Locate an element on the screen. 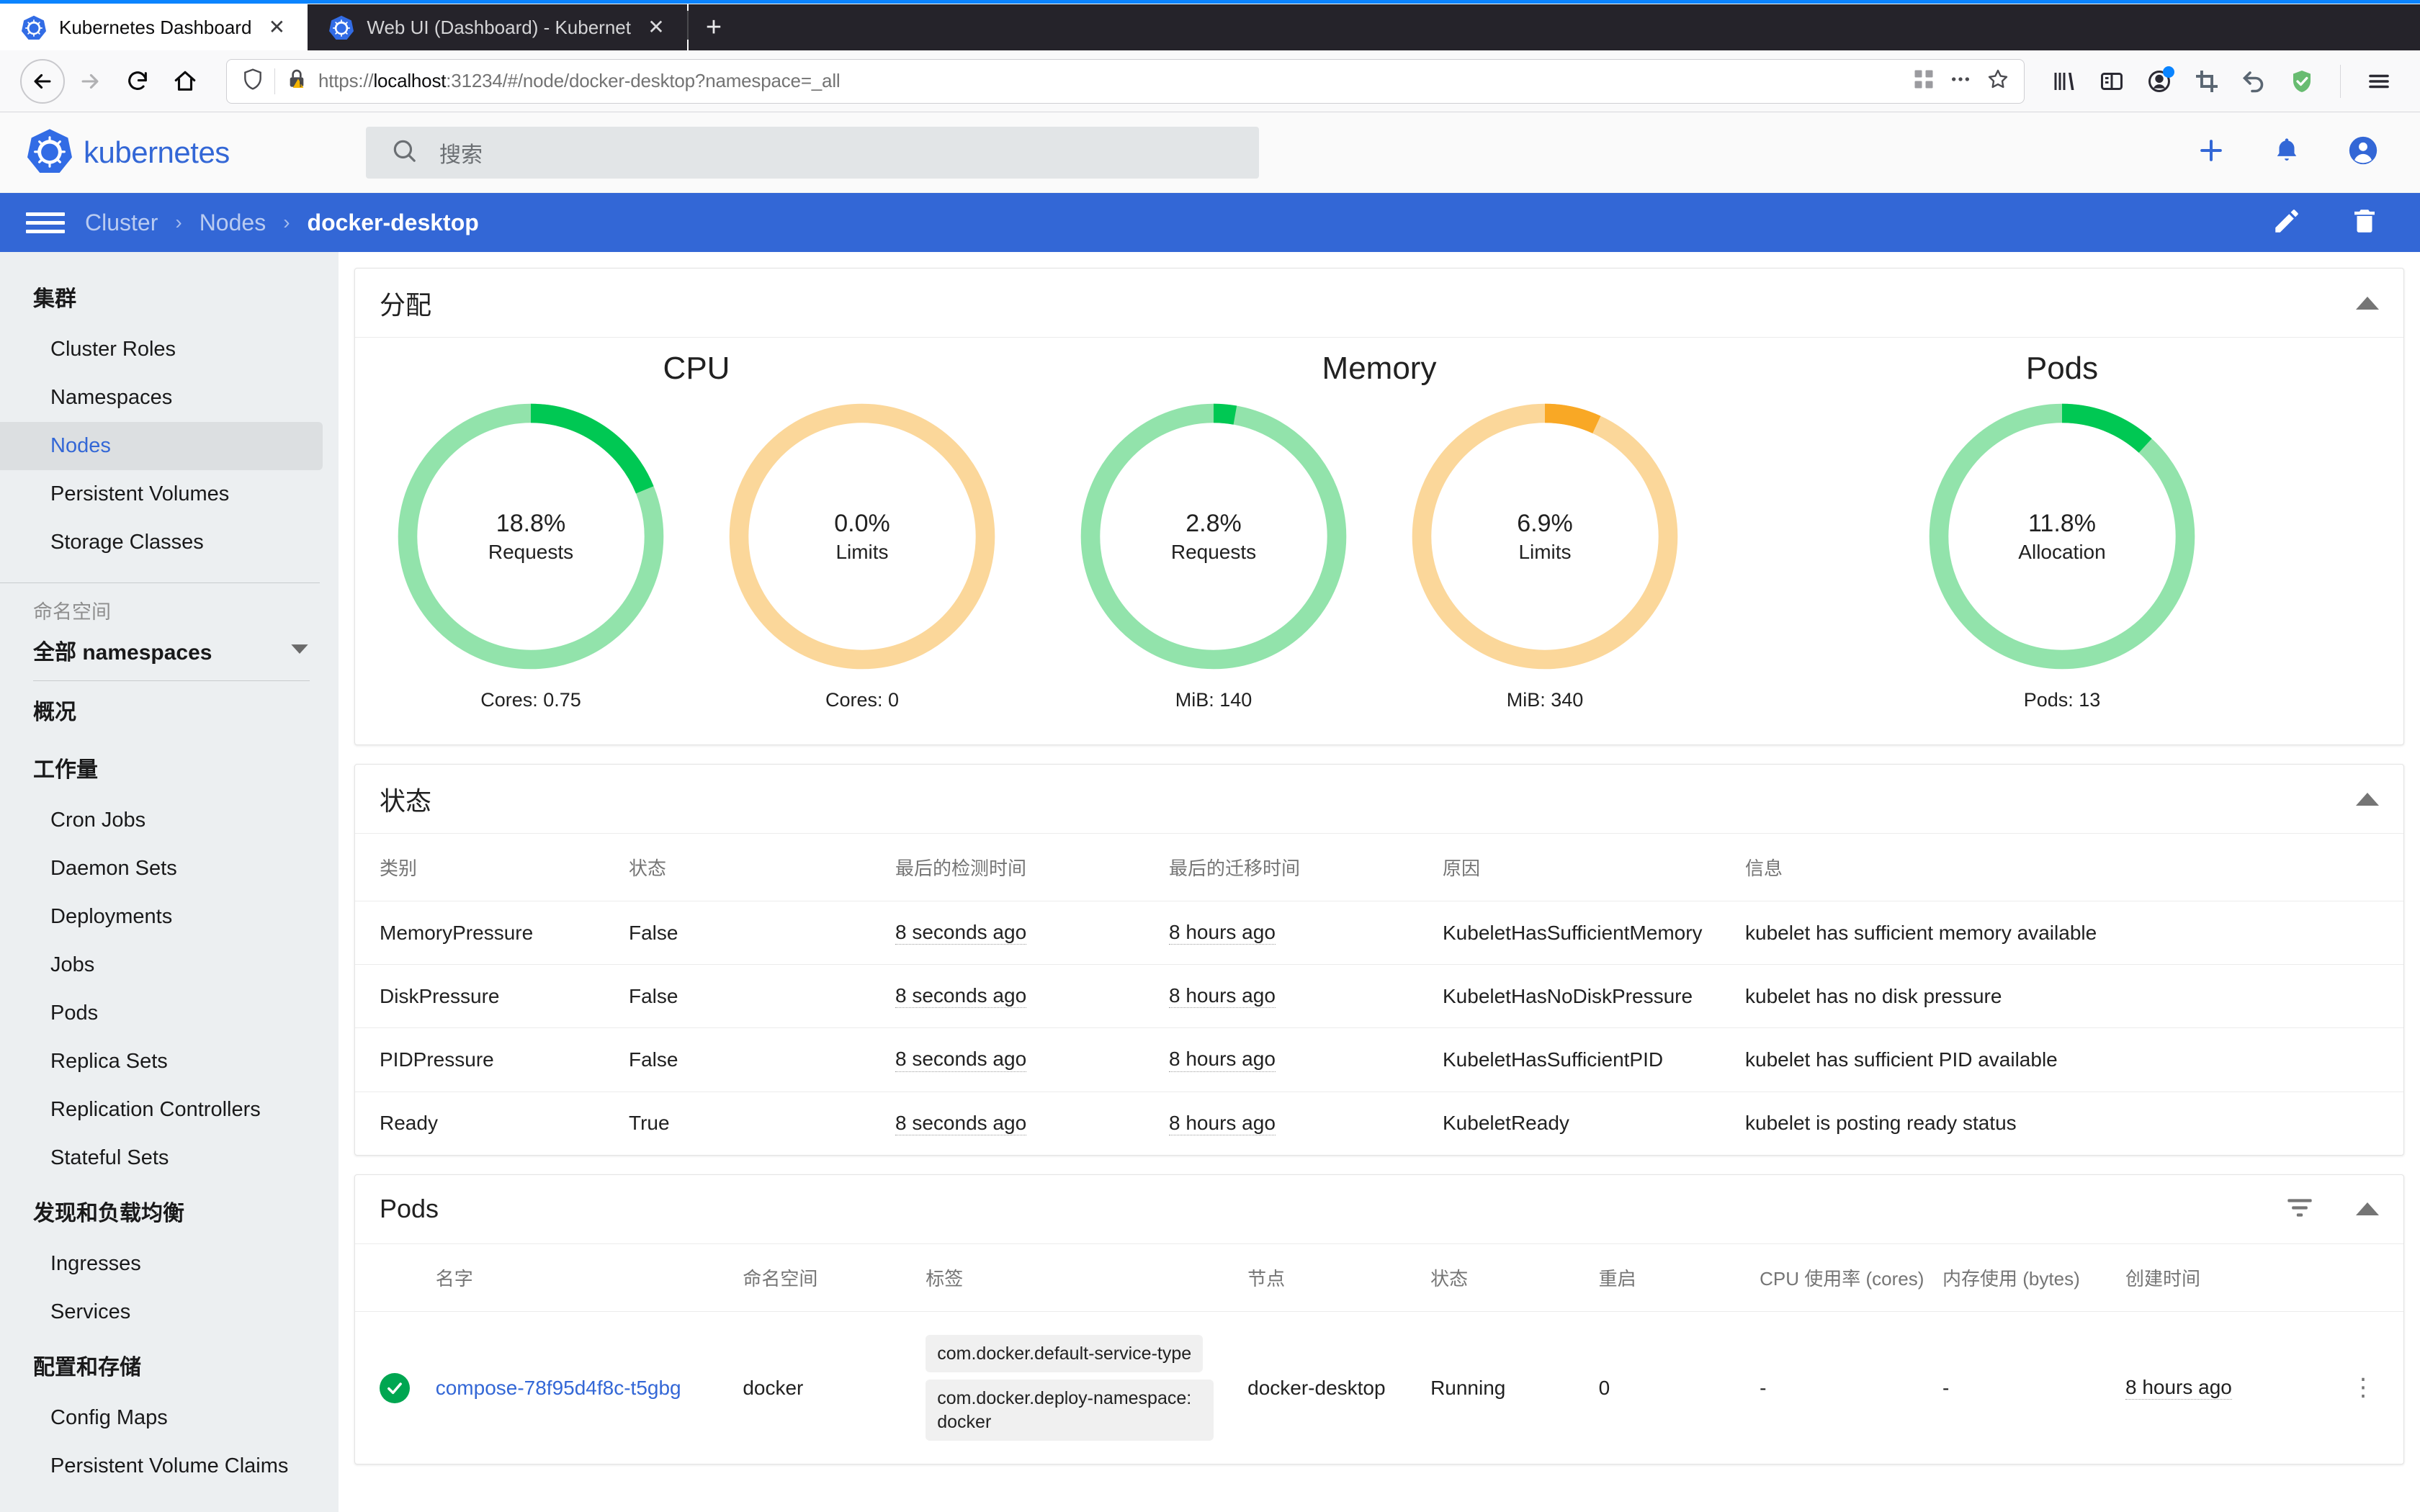  star-icon is located at coordinates (1997, 81).